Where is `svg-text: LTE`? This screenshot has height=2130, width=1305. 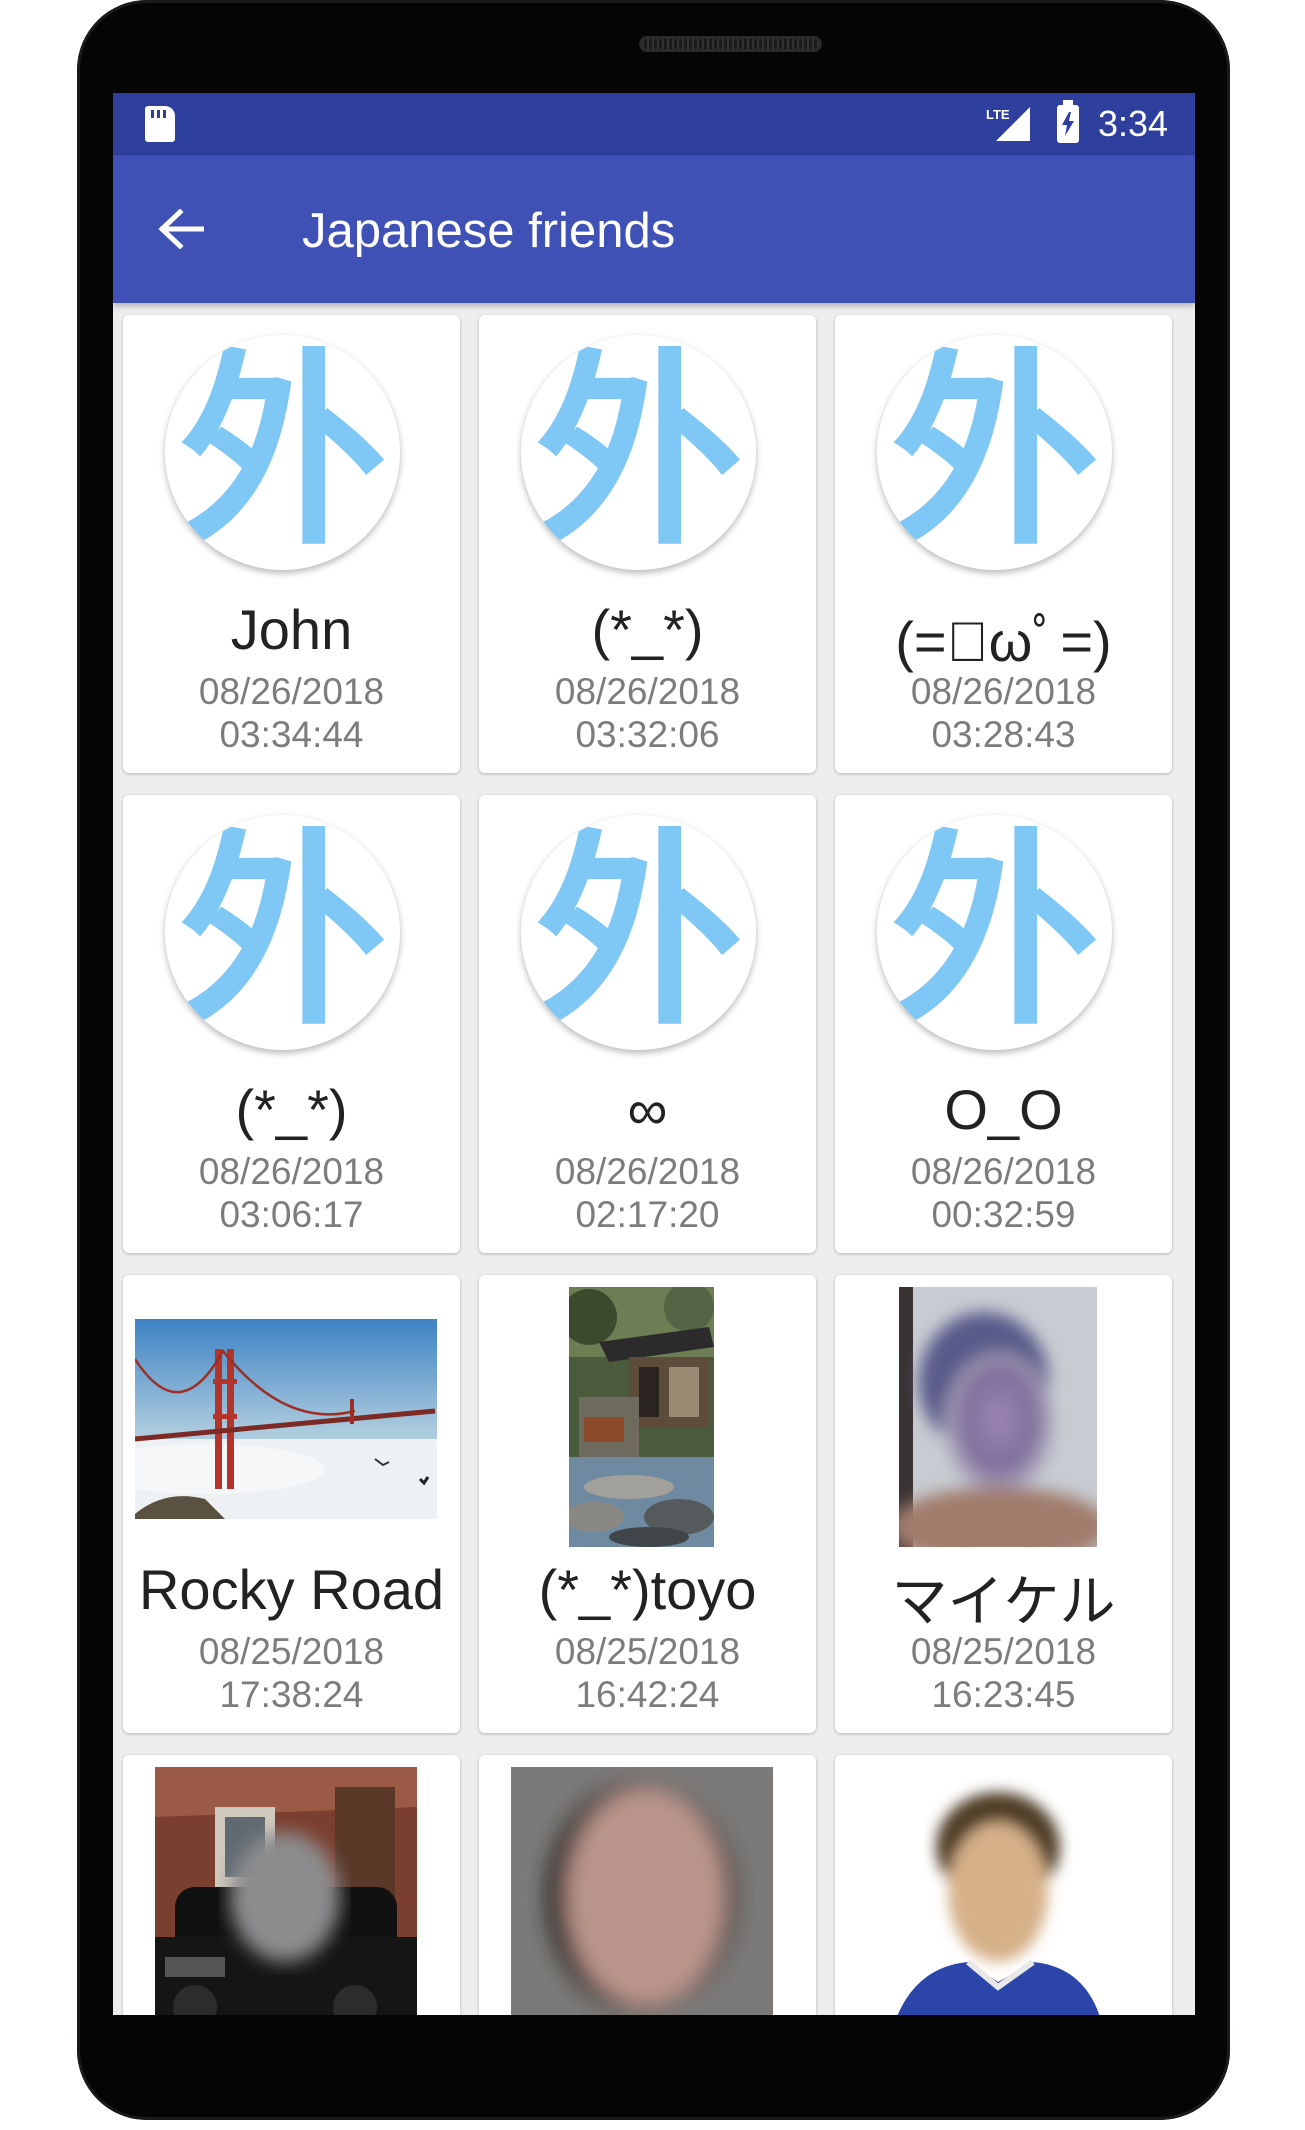
svg-text: LTE is located at coordinates (998, 114).